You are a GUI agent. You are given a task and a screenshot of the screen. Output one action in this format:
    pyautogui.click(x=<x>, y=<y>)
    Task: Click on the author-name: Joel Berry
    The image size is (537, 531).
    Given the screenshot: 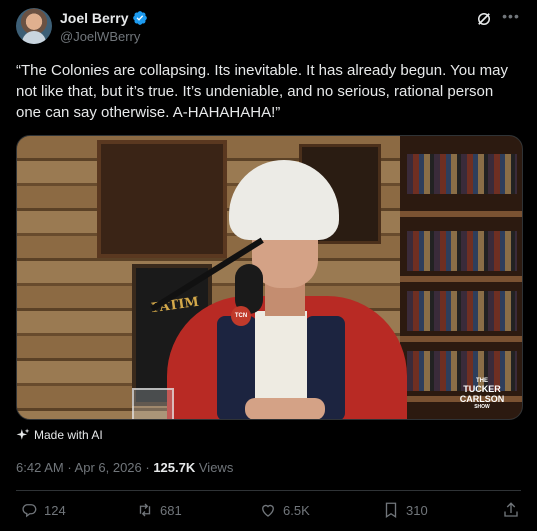 What is the action you would take?
    pyautogui.click(x=94, y=18)
    